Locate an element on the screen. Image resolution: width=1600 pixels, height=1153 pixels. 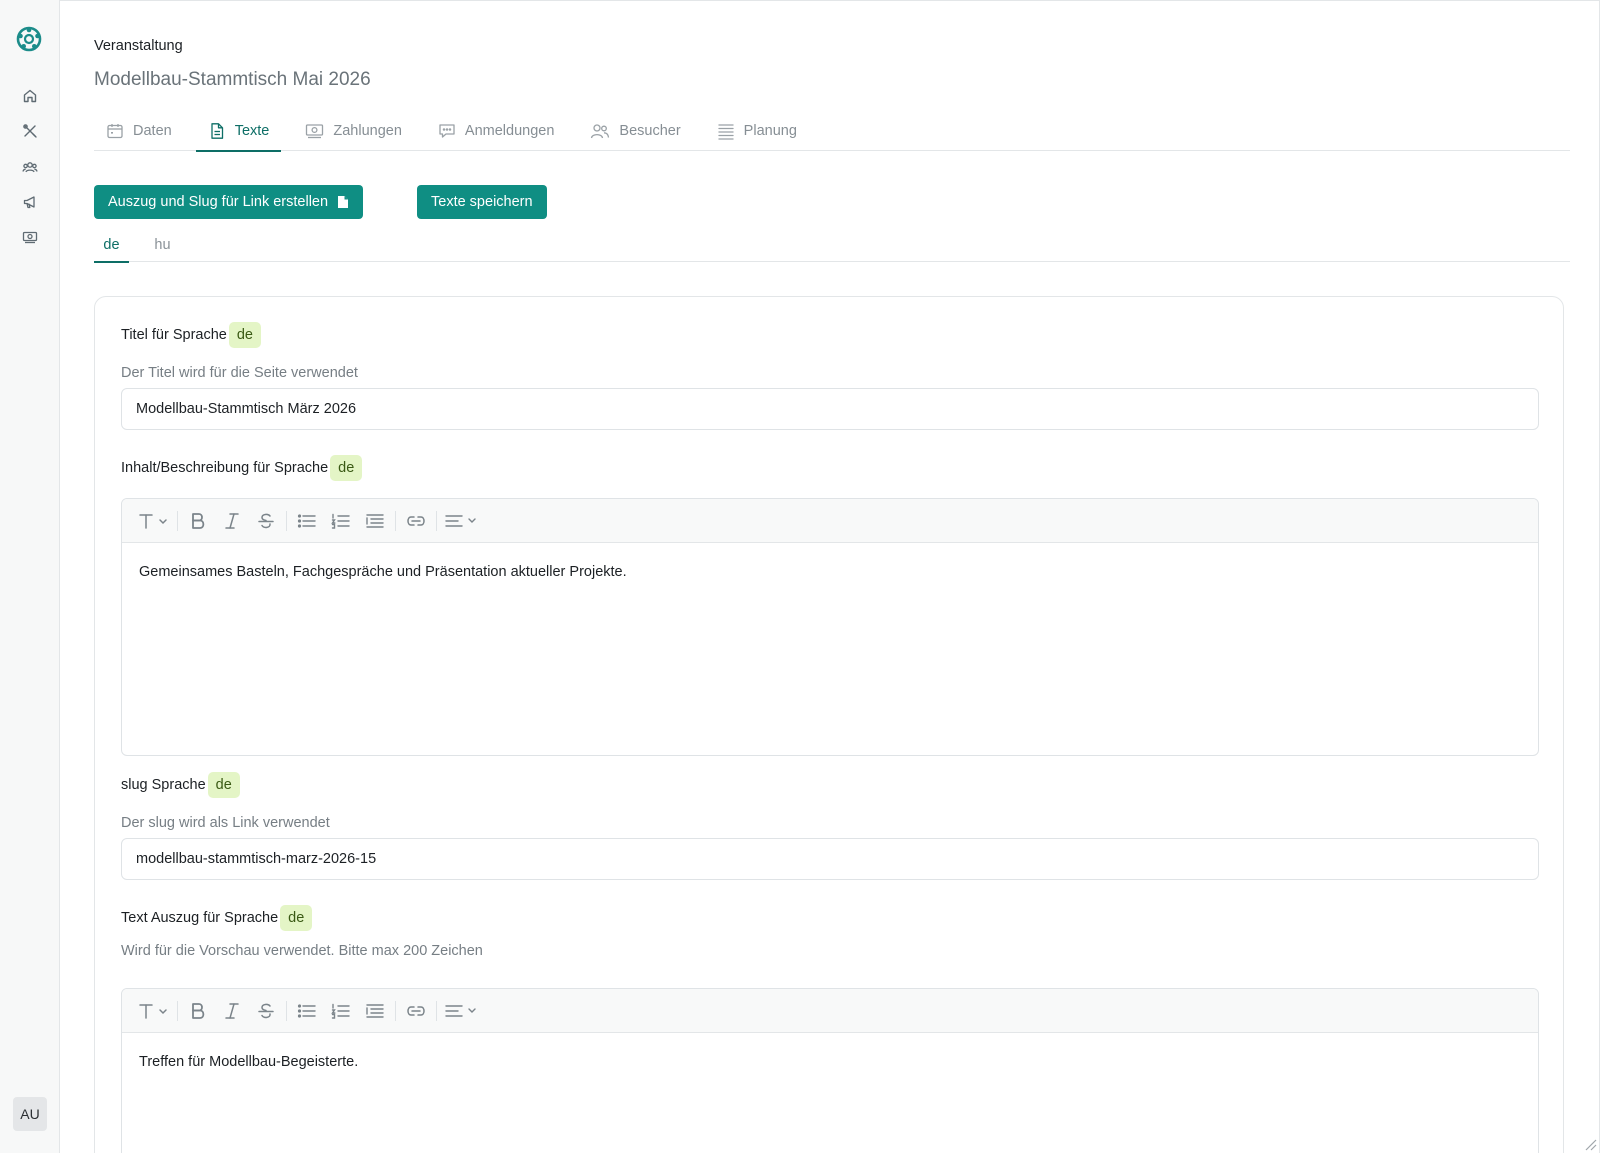
excerpt-editor: Treffen für Modellbau-Begeisterte. is located at coordinates (830, 1070).